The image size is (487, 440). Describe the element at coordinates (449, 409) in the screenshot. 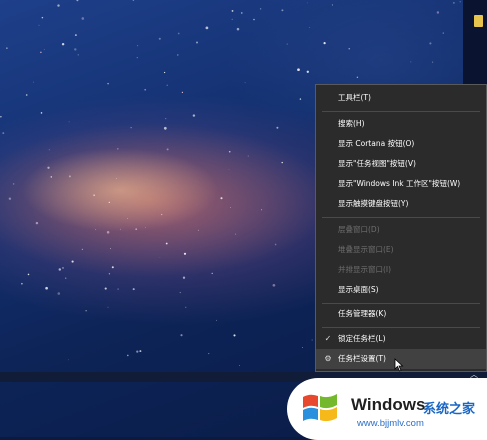

I see `watermark-brand-cn: 系统之家` at that location.